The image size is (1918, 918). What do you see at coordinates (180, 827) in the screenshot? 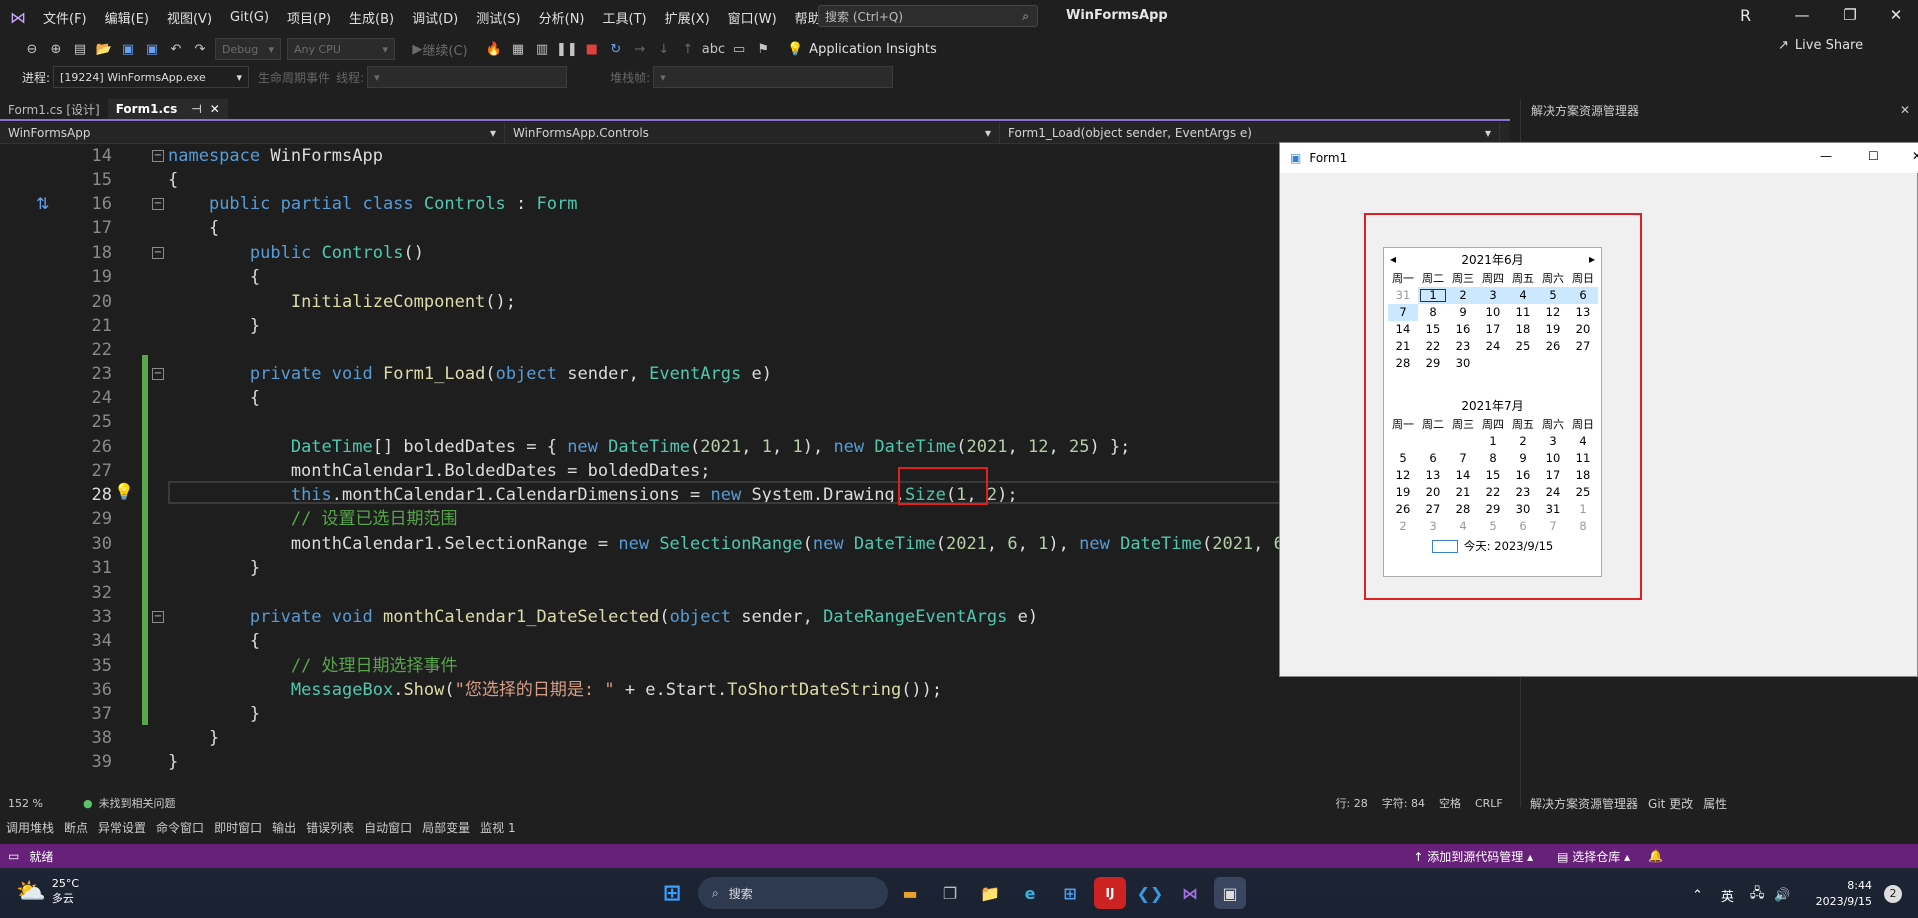
I see `tab-command-window: 命令窗口` at bounding box center [180, 827].